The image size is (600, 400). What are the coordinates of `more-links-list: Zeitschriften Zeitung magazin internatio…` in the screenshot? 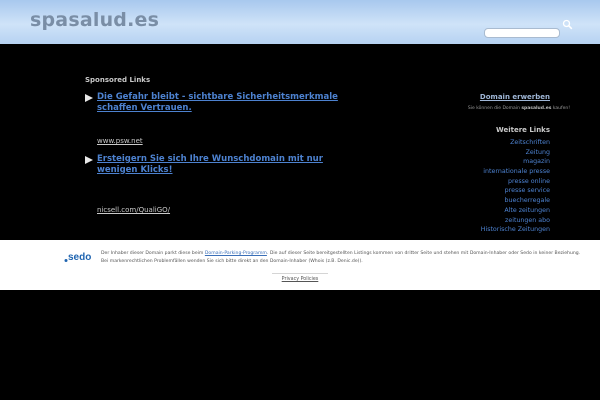 It's located at (515, 186).